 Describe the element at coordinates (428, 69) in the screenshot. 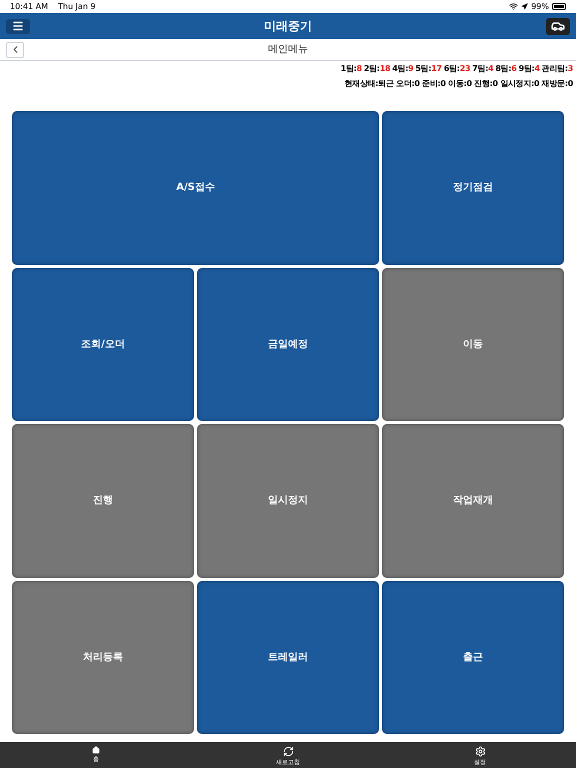

I see `team-count: 5팀:17` at that location.